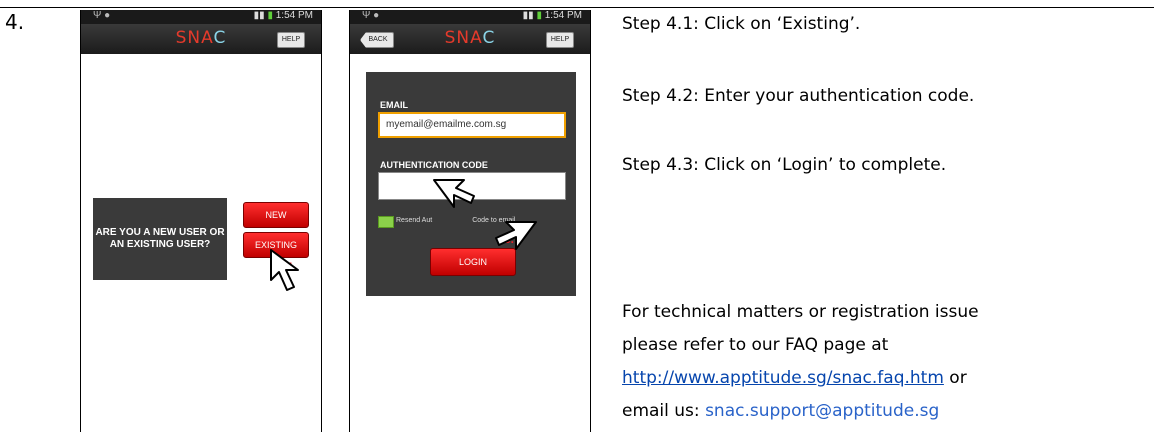 This screenshot has height=432, width=1154. Describe the element at coordinates (160, 239) in the screenshot. I see `user-type-question: ARE YOU A NEW USER OR AN EXISTING USER?` at that location.